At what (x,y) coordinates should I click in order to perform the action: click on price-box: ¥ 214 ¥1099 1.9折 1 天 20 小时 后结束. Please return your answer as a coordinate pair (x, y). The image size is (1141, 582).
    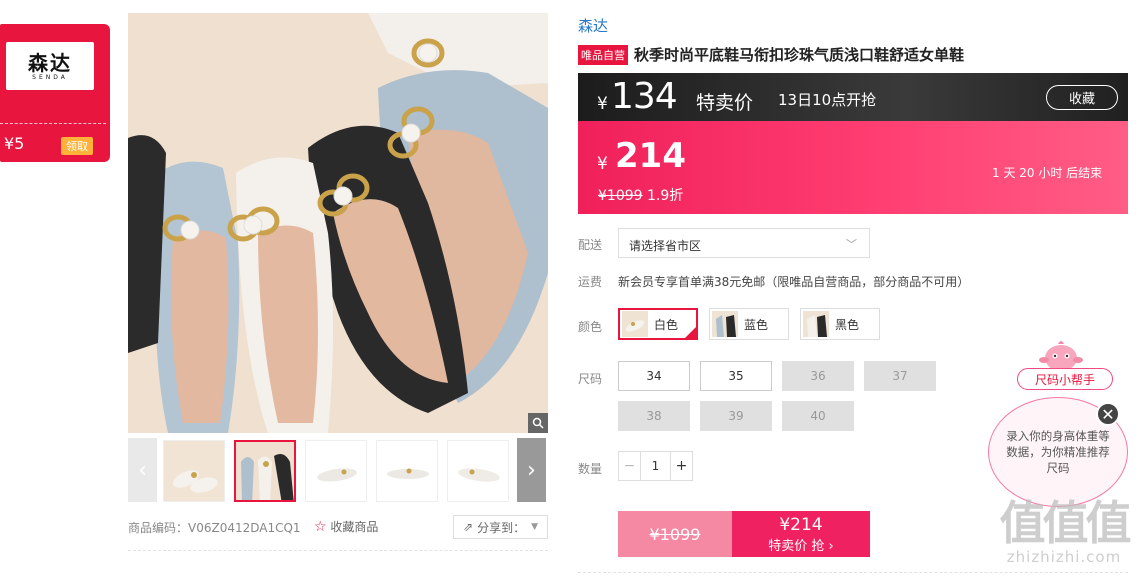
    Looking at the image, I should click on (853, 167).